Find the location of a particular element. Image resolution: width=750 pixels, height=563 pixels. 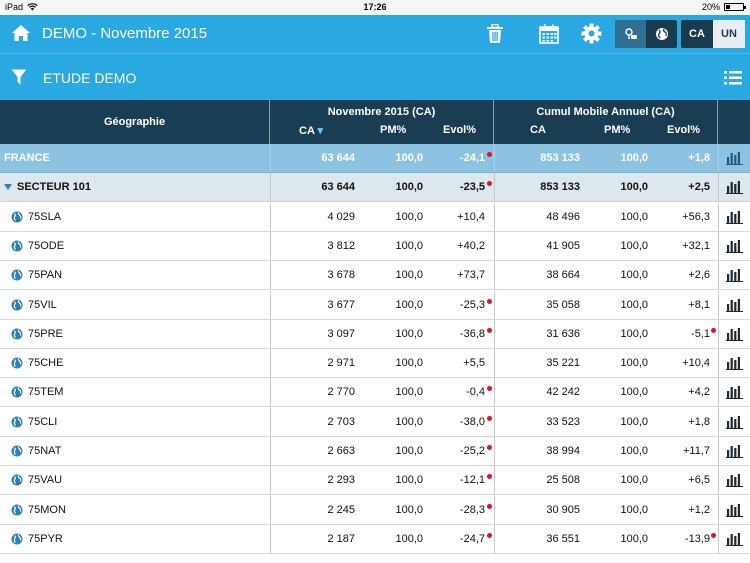

cell-evol-cumul: -5,1 is located at coordinates (700, 334).